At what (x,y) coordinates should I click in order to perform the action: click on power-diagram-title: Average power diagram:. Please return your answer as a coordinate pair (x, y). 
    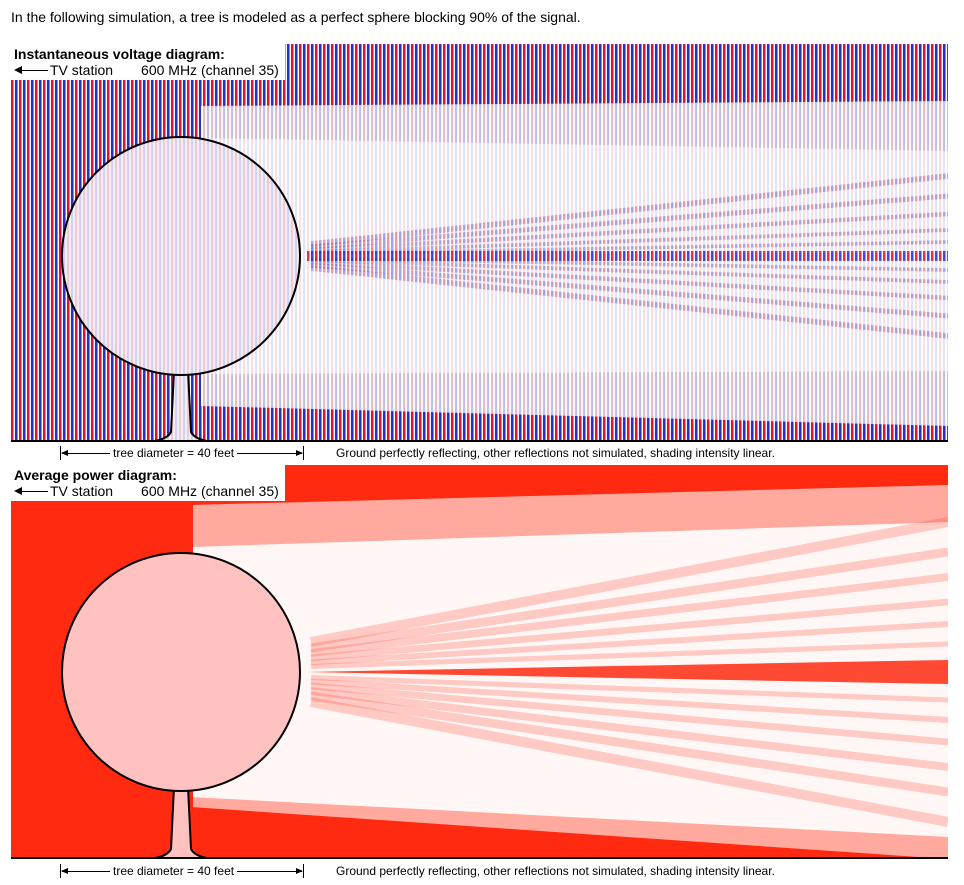
    Looking at the image, I should click on (95, 475).